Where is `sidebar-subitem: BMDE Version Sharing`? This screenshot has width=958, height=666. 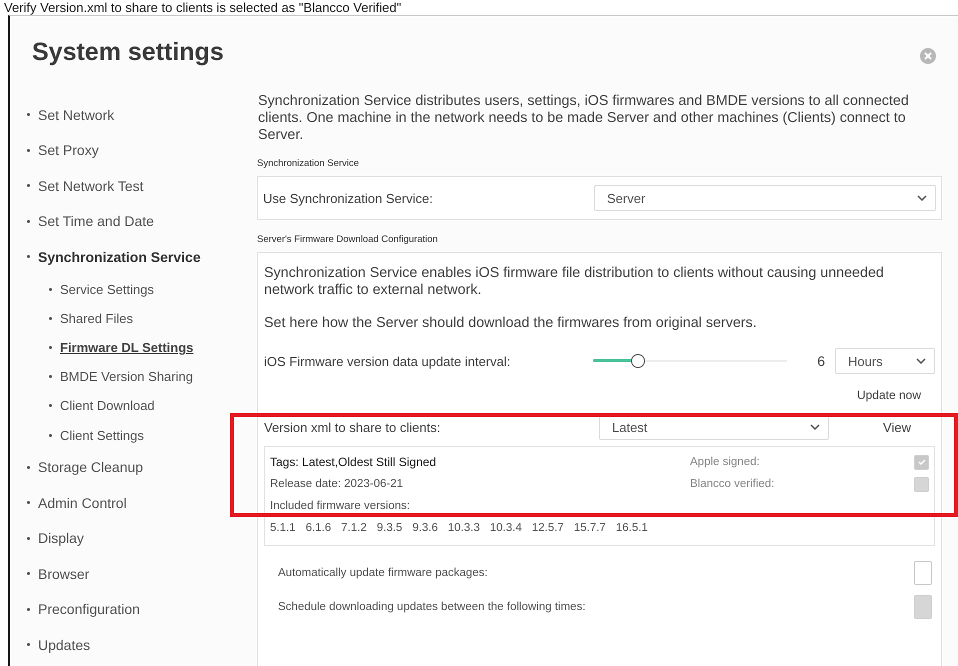 sidebar-subitem: BMDE Version Sharing is located at coordinates (126, 376).